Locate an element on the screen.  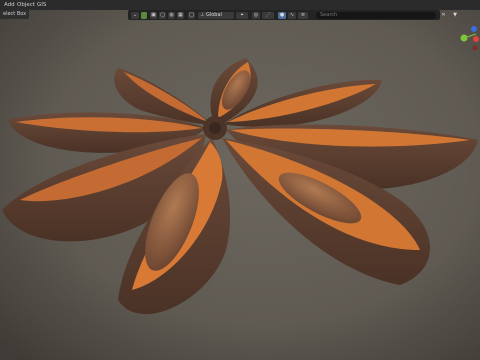
snap-icon: ◎ is located at coordinates (256, 15).